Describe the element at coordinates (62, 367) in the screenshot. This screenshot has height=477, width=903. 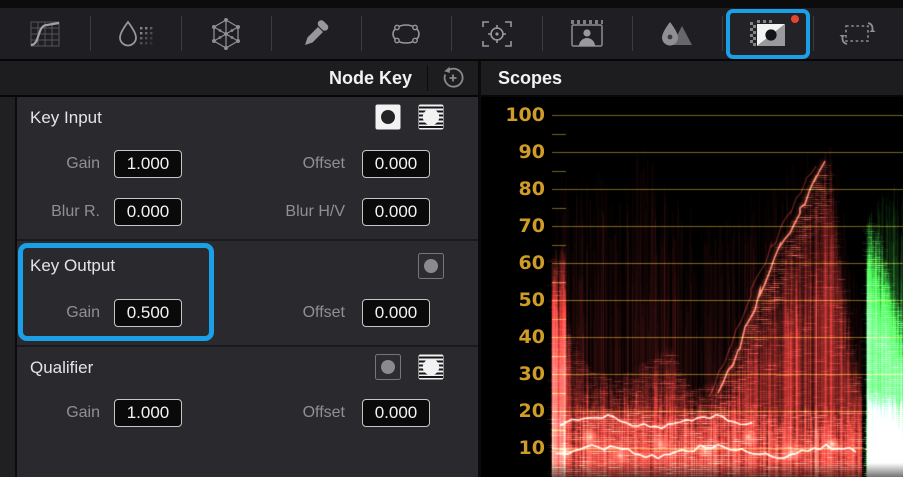
I see `qualifier-title: Qualifier` at that location.